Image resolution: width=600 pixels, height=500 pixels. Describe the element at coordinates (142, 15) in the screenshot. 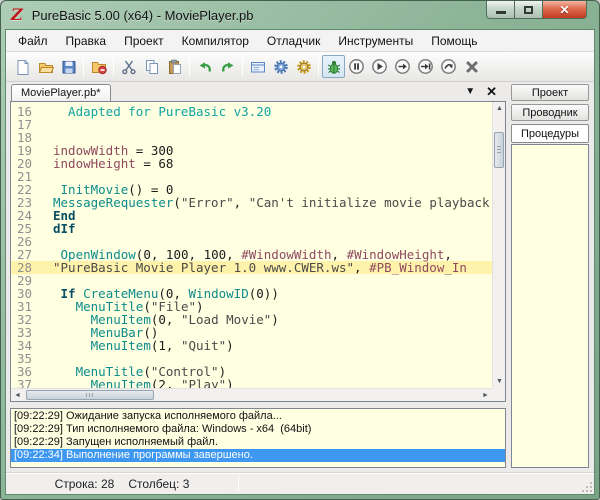

I see `window-title: PureBasic 5.00 (x64) - MoviePlayer.pb` at that location.